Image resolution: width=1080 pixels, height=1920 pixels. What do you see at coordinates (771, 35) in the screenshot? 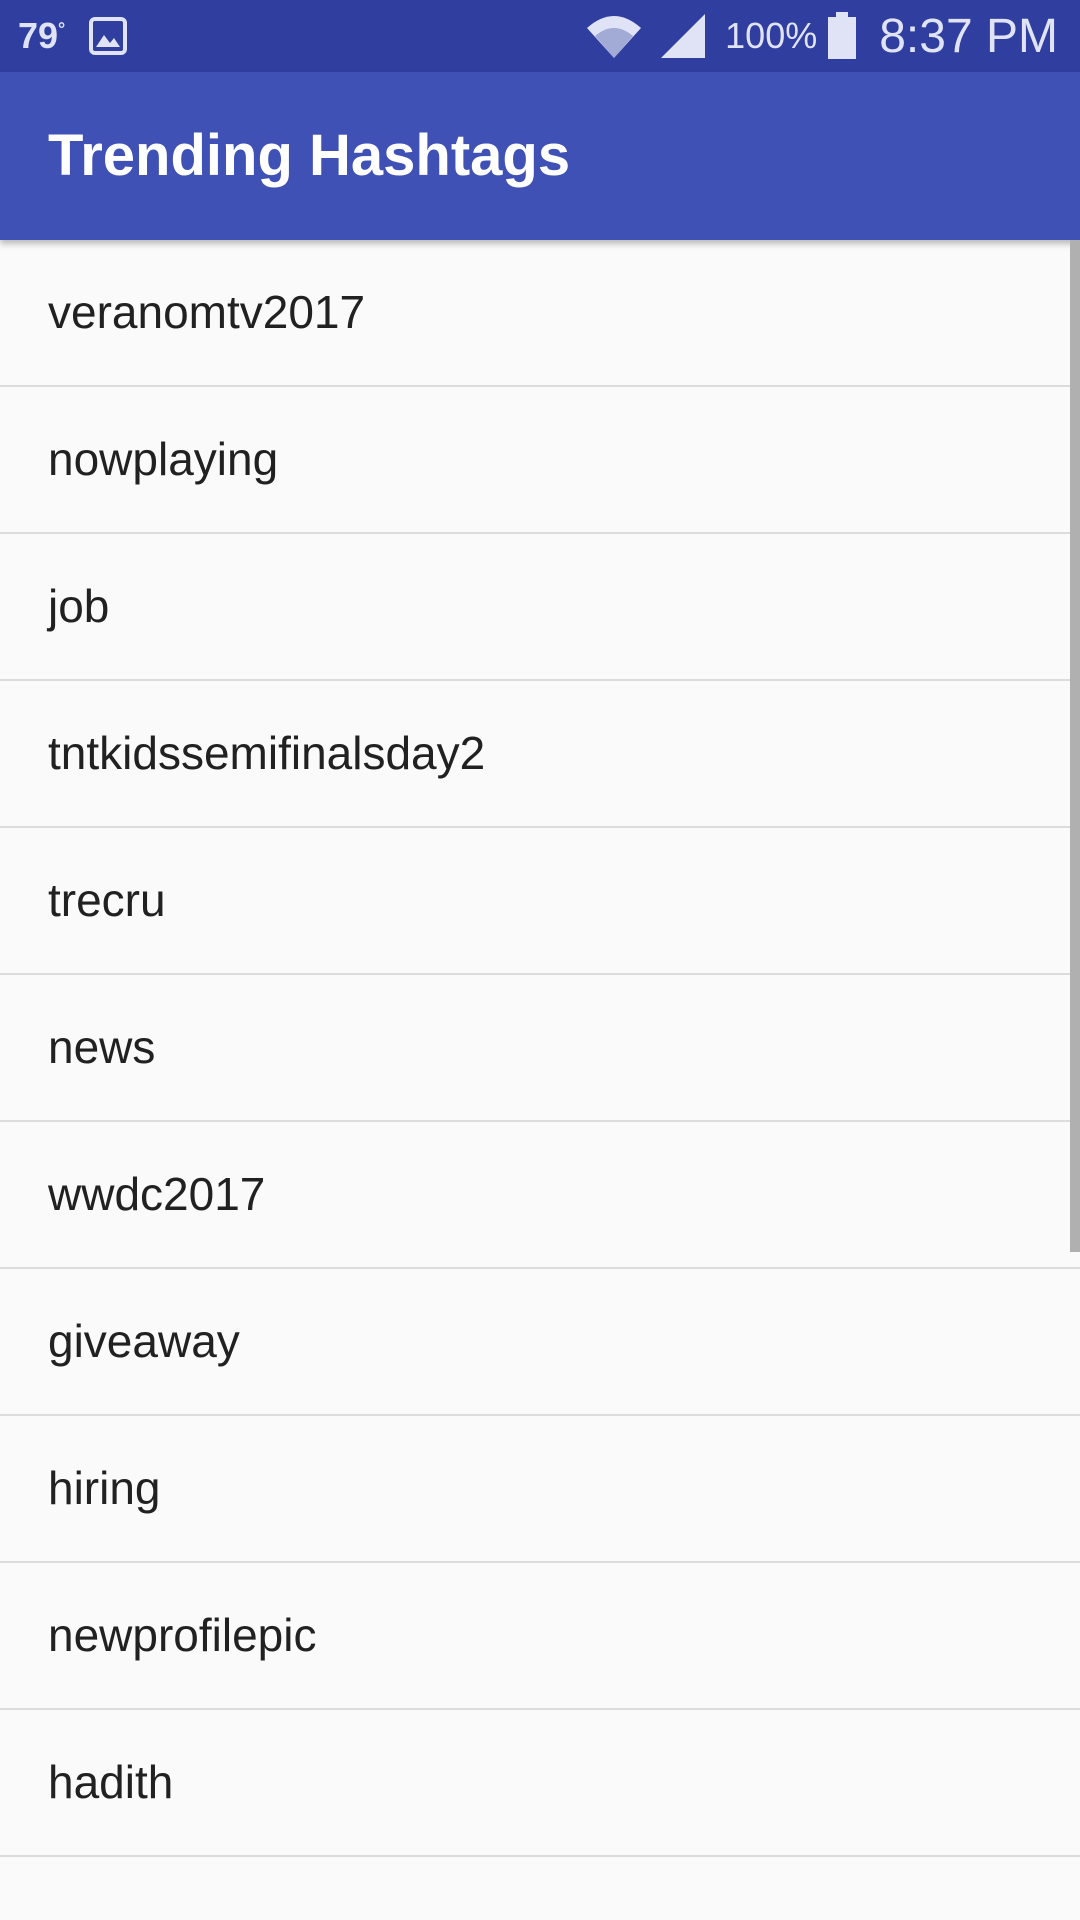
I see `battery-percent: 100%` at bounding box center [771, 35].